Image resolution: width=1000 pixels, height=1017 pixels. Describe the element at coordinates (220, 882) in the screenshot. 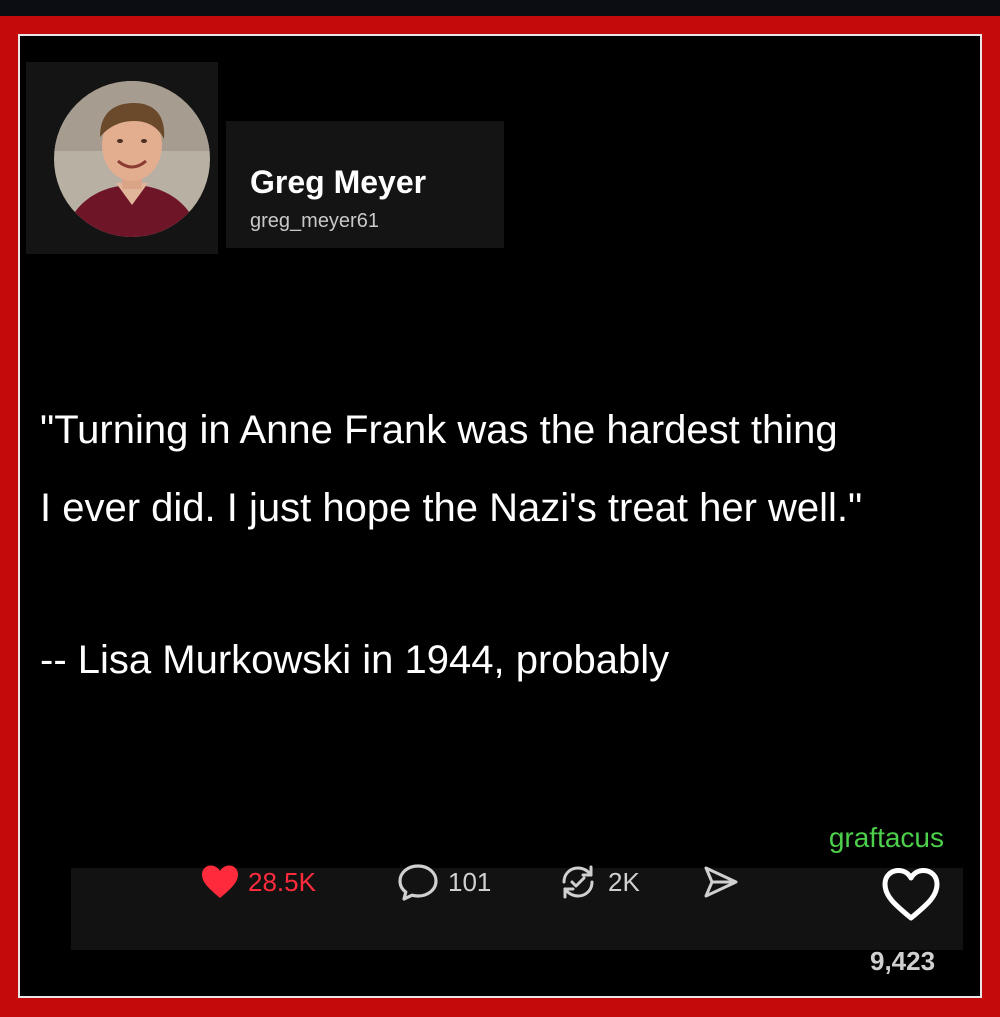

I see `heart-filled-icon` at that location.